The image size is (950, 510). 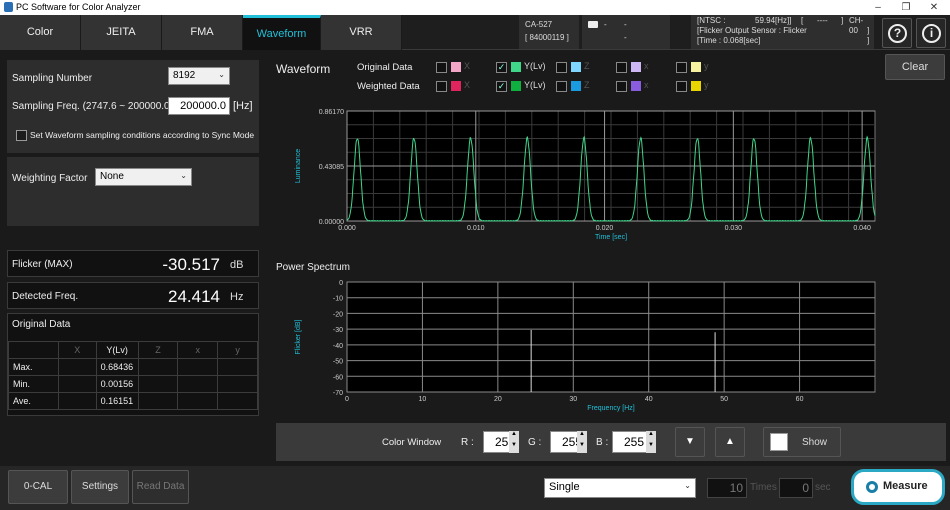 What do you see at coordinates (361, 32) in the screenshot?
I see `tab-vrr: VRR` at bounding box center [361, 32].